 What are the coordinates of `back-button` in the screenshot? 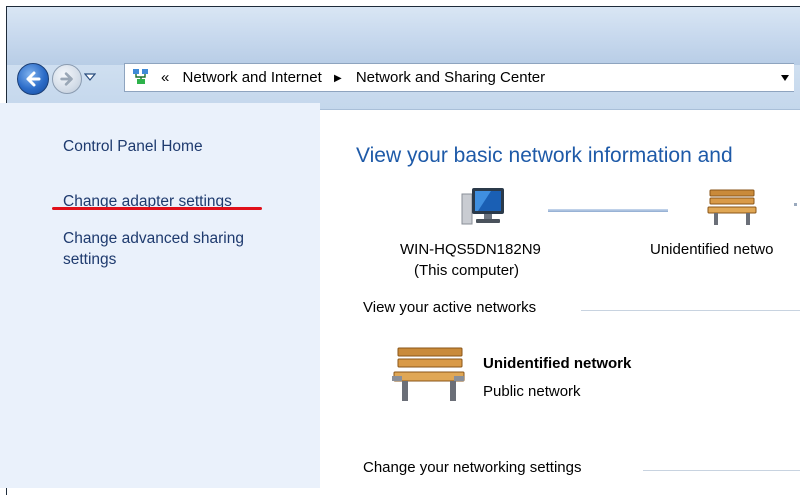 It's located at (33, 79).